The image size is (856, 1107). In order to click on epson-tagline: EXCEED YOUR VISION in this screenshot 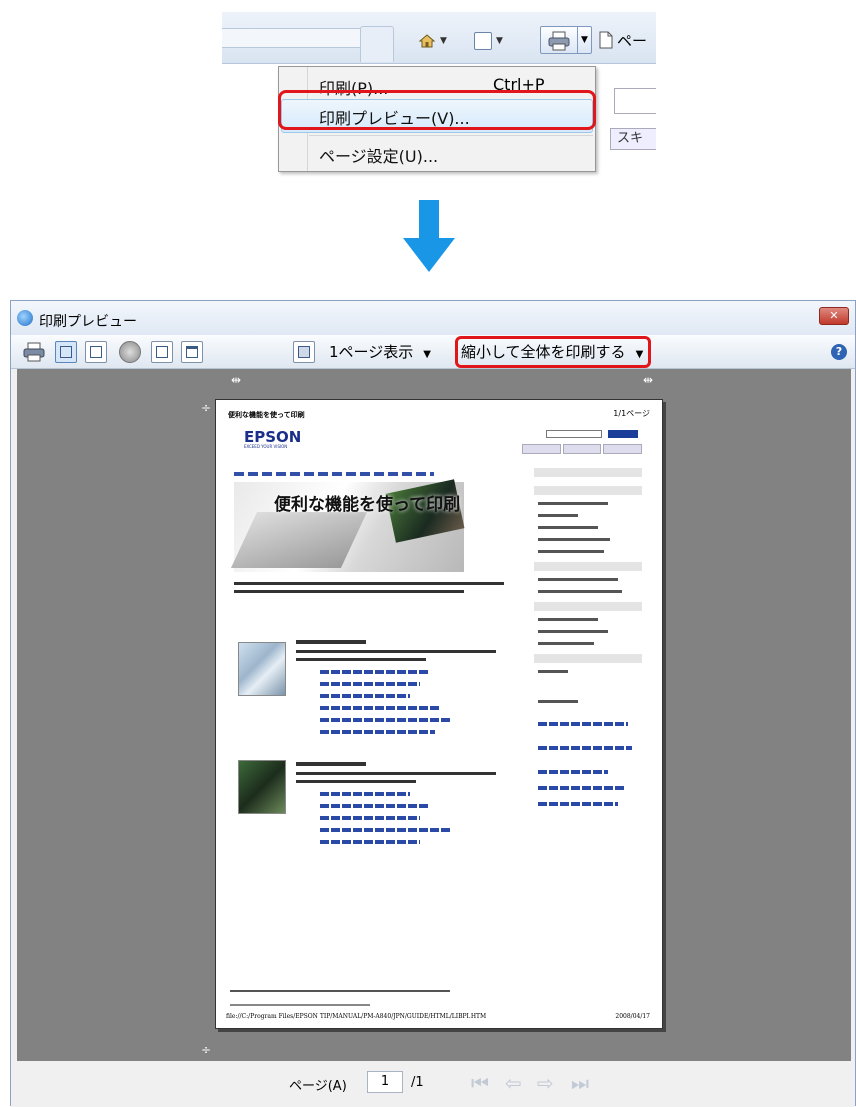, I will do `click(266, 446)`.